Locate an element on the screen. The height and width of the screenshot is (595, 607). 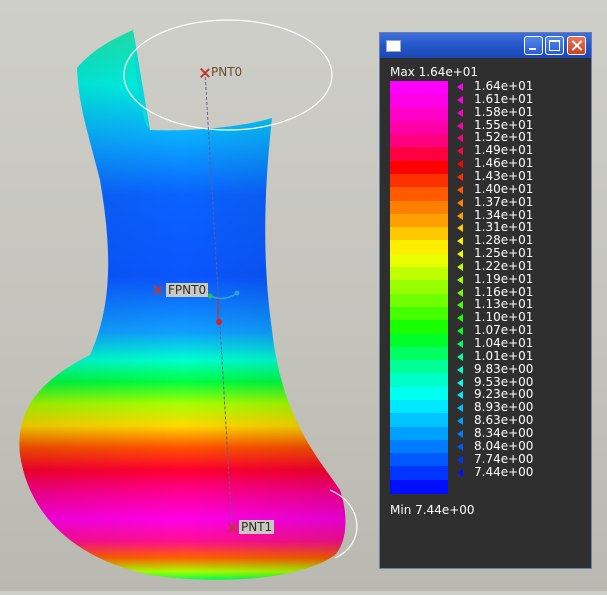
maximize-button is located at coordinates (554, 45).